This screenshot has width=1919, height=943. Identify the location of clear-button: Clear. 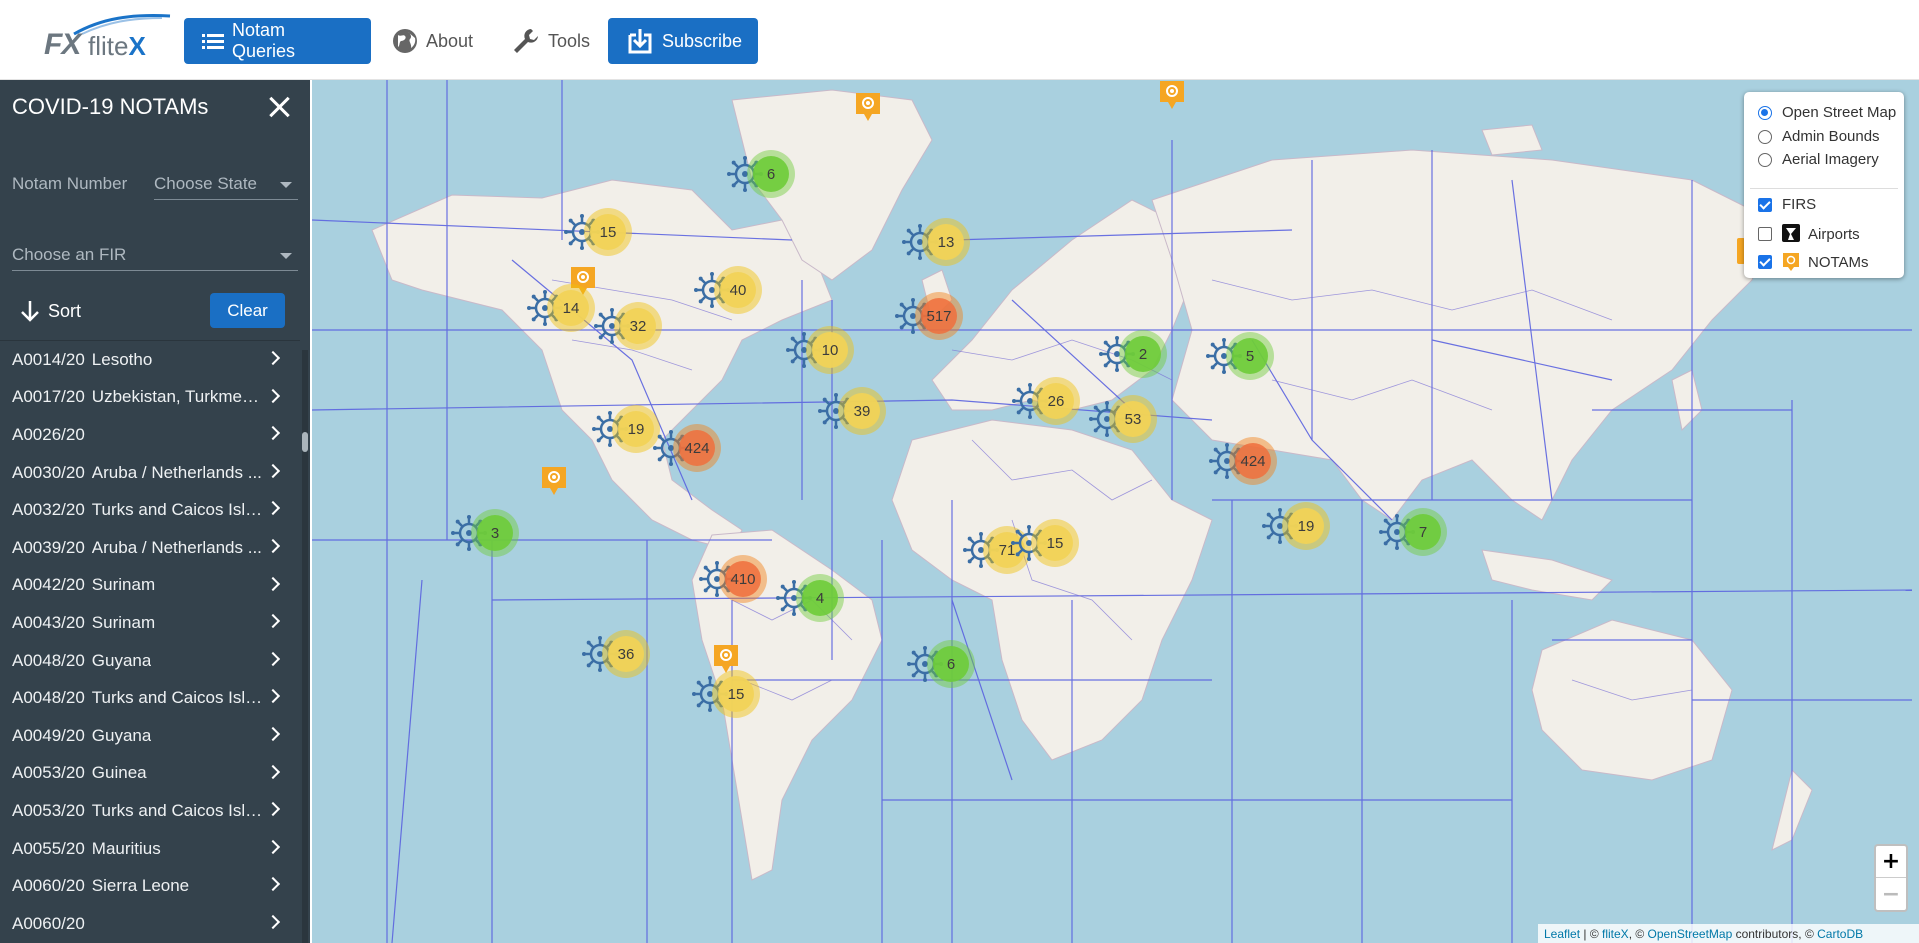
(247, 310).